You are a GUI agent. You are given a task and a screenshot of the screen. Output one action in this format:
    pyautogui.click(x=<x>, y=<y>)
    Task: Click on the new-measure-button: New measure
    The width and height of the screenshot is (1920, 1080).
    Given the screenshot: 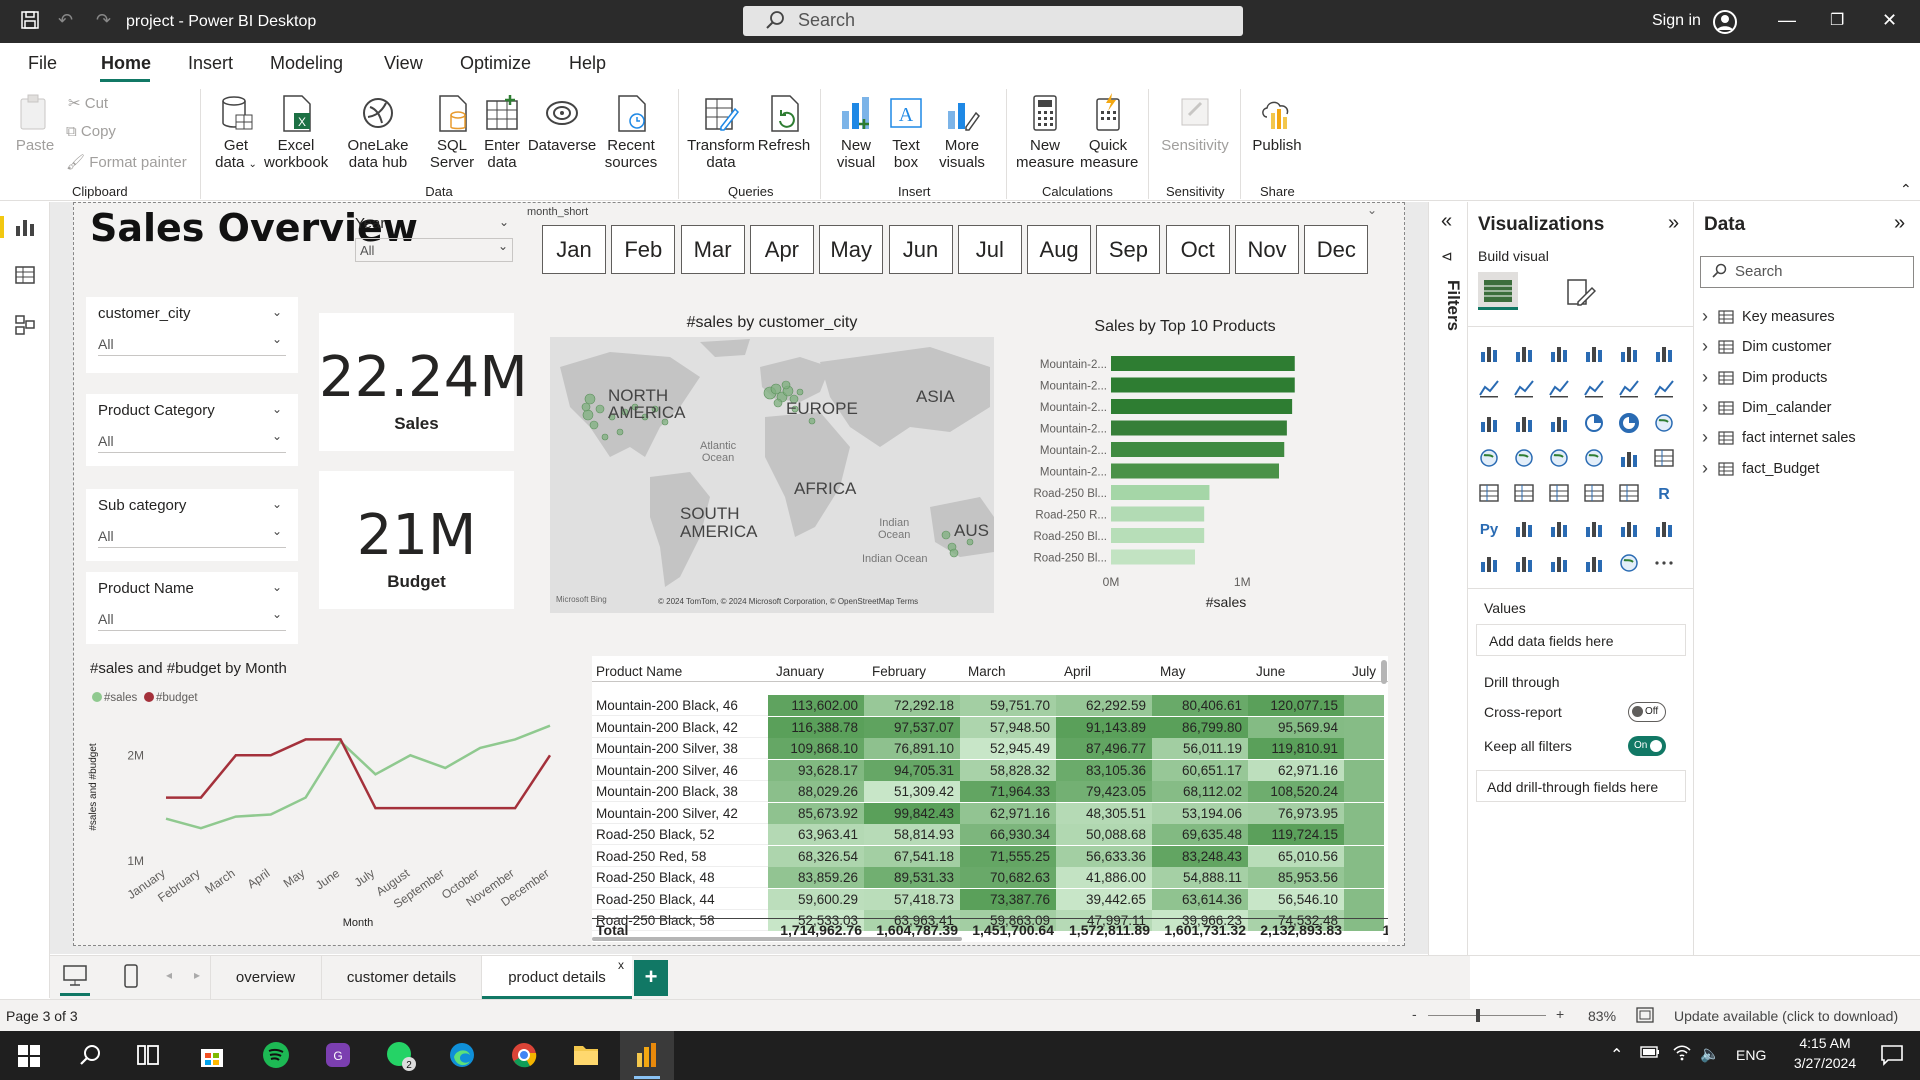 What is the action you would take?
    pyautogui.click(x=1045, y=132)
    